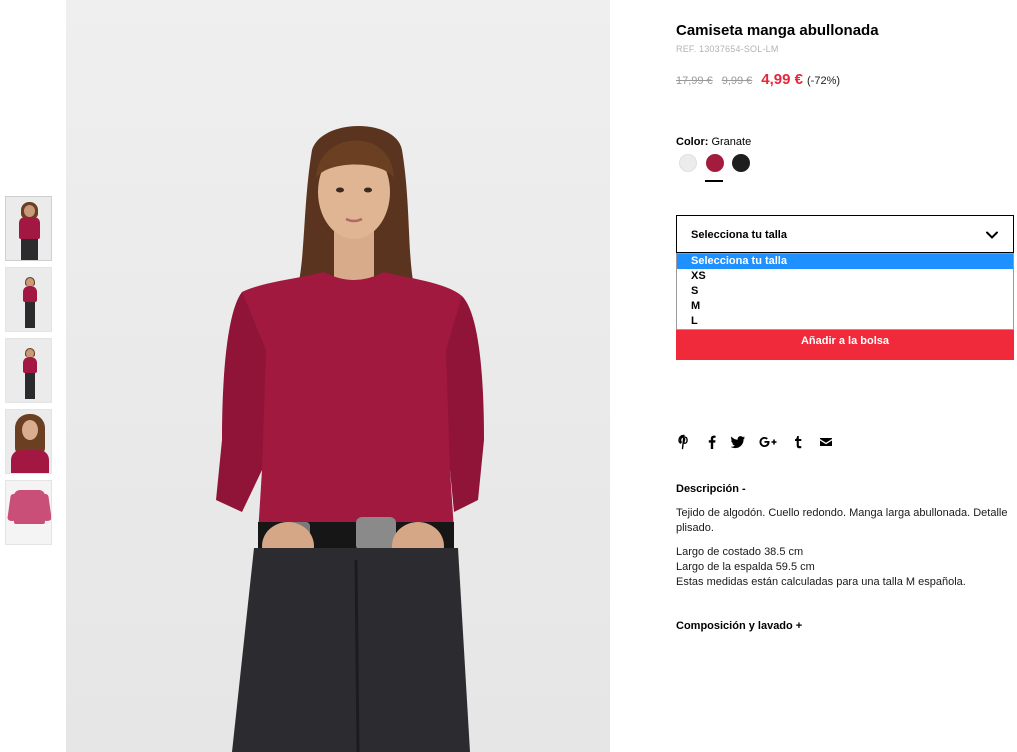 The width and height of the screenshot is (1017, 752). Describe the element at coordinates (739, 626) in the screenshot. I see `composition-toggle: Composición y lavado +` at that location.